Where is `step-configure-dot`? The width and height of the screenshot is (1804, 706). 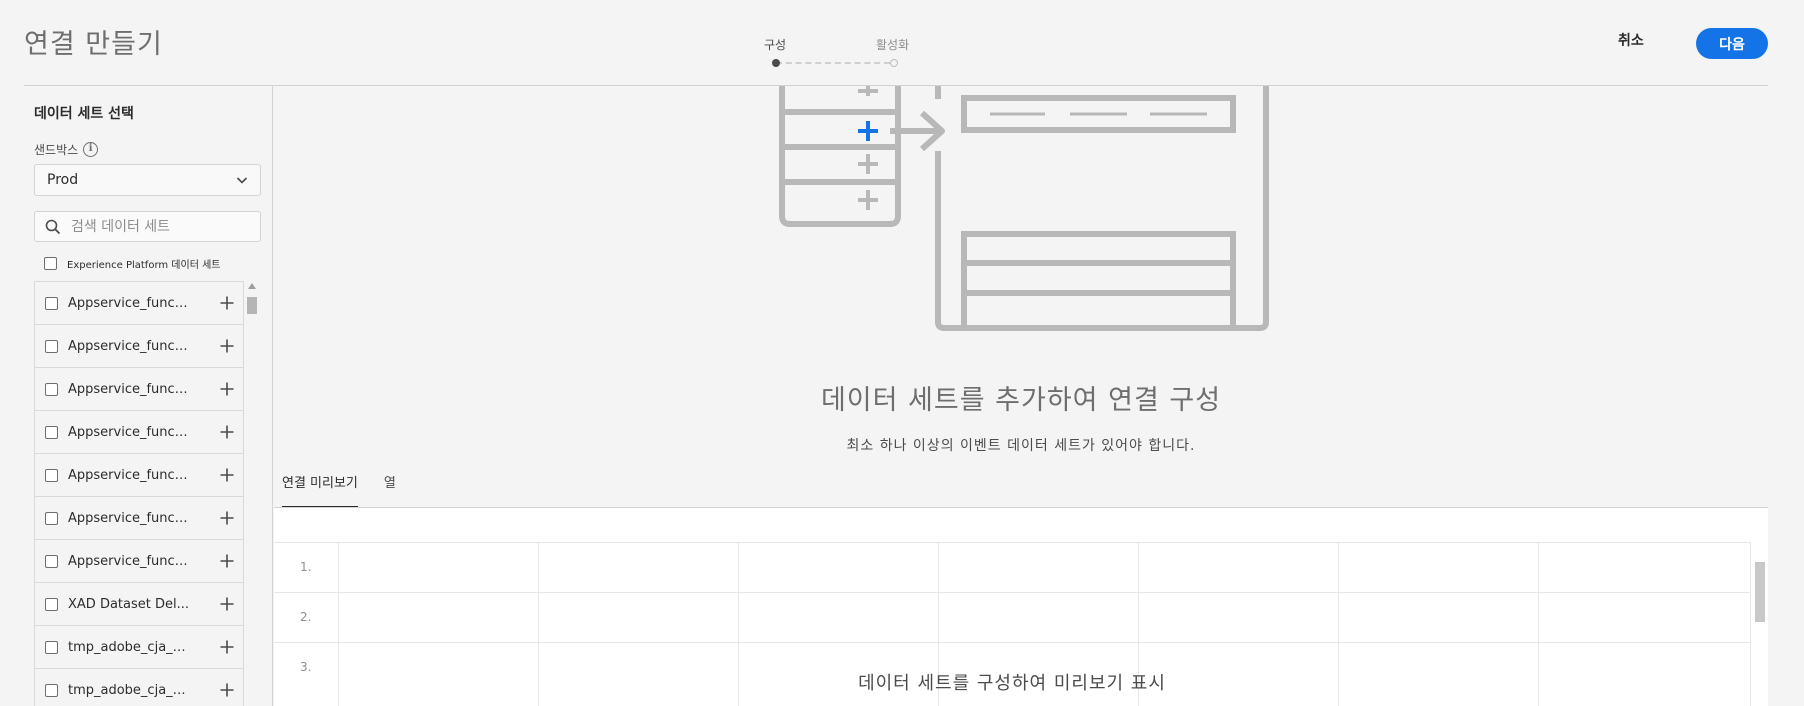
step-configure-dot is located at coordinates (776, 63).